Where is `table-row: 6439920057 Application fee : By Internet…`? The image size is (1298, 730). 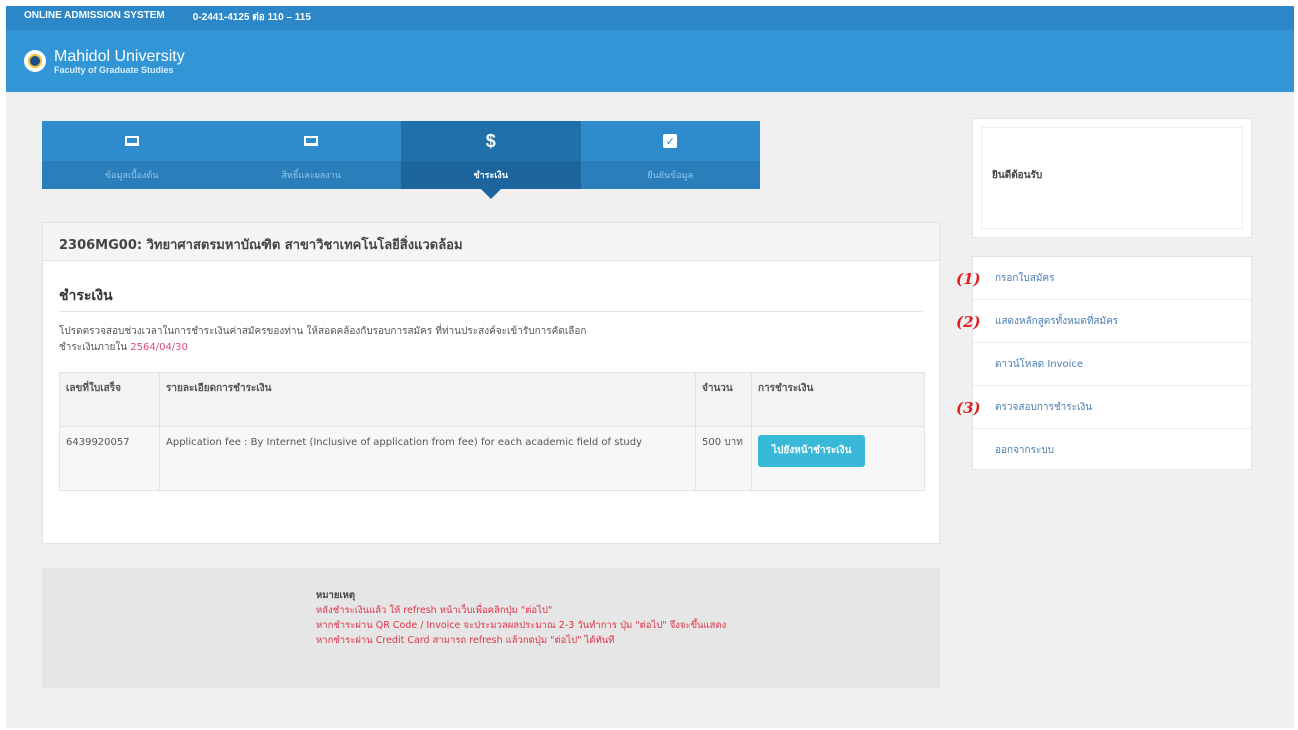 table-row: 6439920057 Application fee : By Internet… is located at coordinates (492, 458).